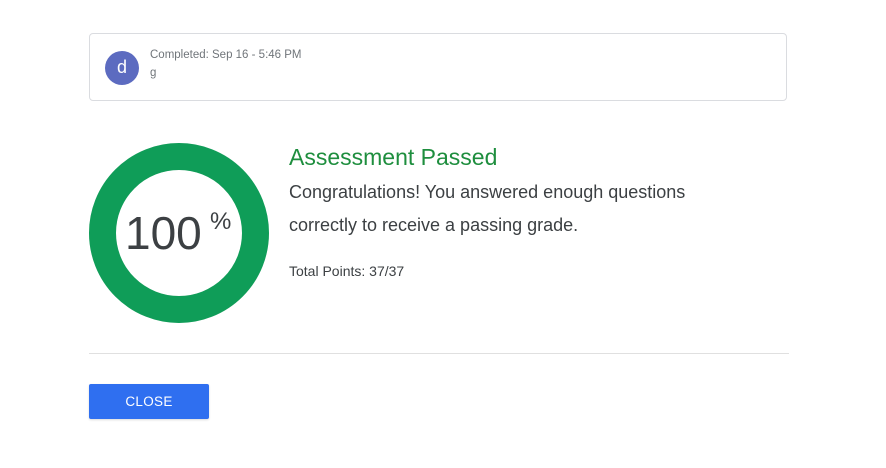 The height and width of the screenshot is (468, 886). Describe the element at coordinates (226, 55) in the screenshot. I see `completed-timestamp: Completed: Sep 16 - 5:46 PM` at that location.